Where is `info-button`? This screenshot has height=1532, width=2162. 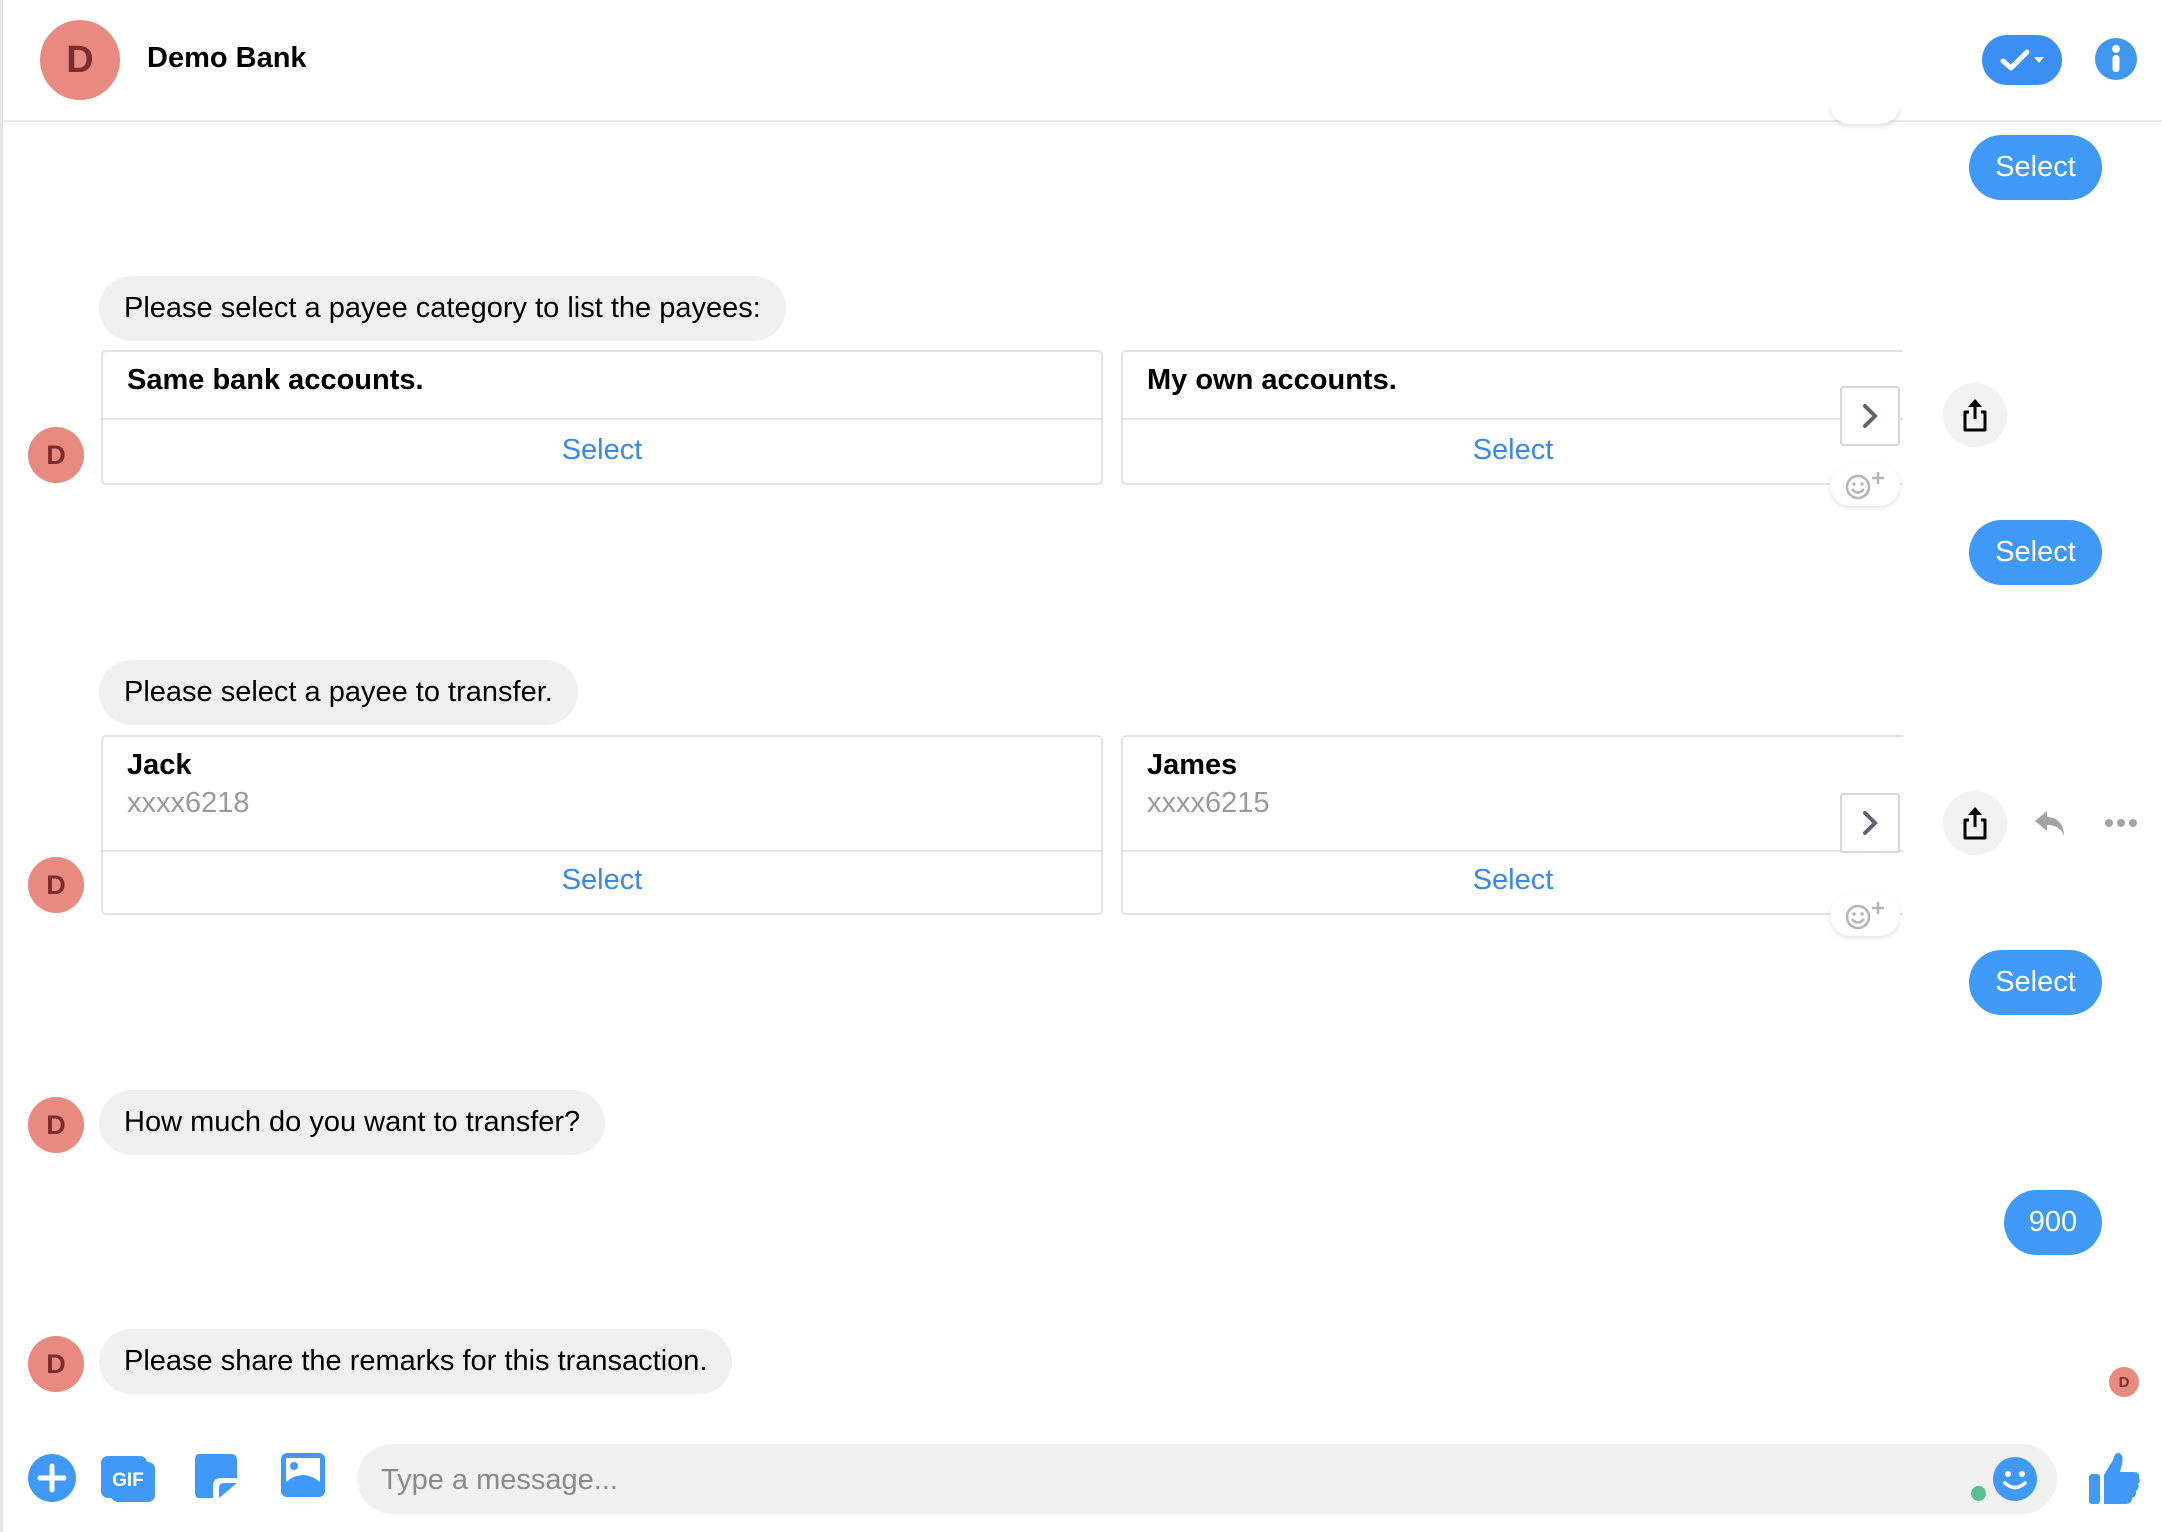 info-button is located at coordinates (2116, 59).